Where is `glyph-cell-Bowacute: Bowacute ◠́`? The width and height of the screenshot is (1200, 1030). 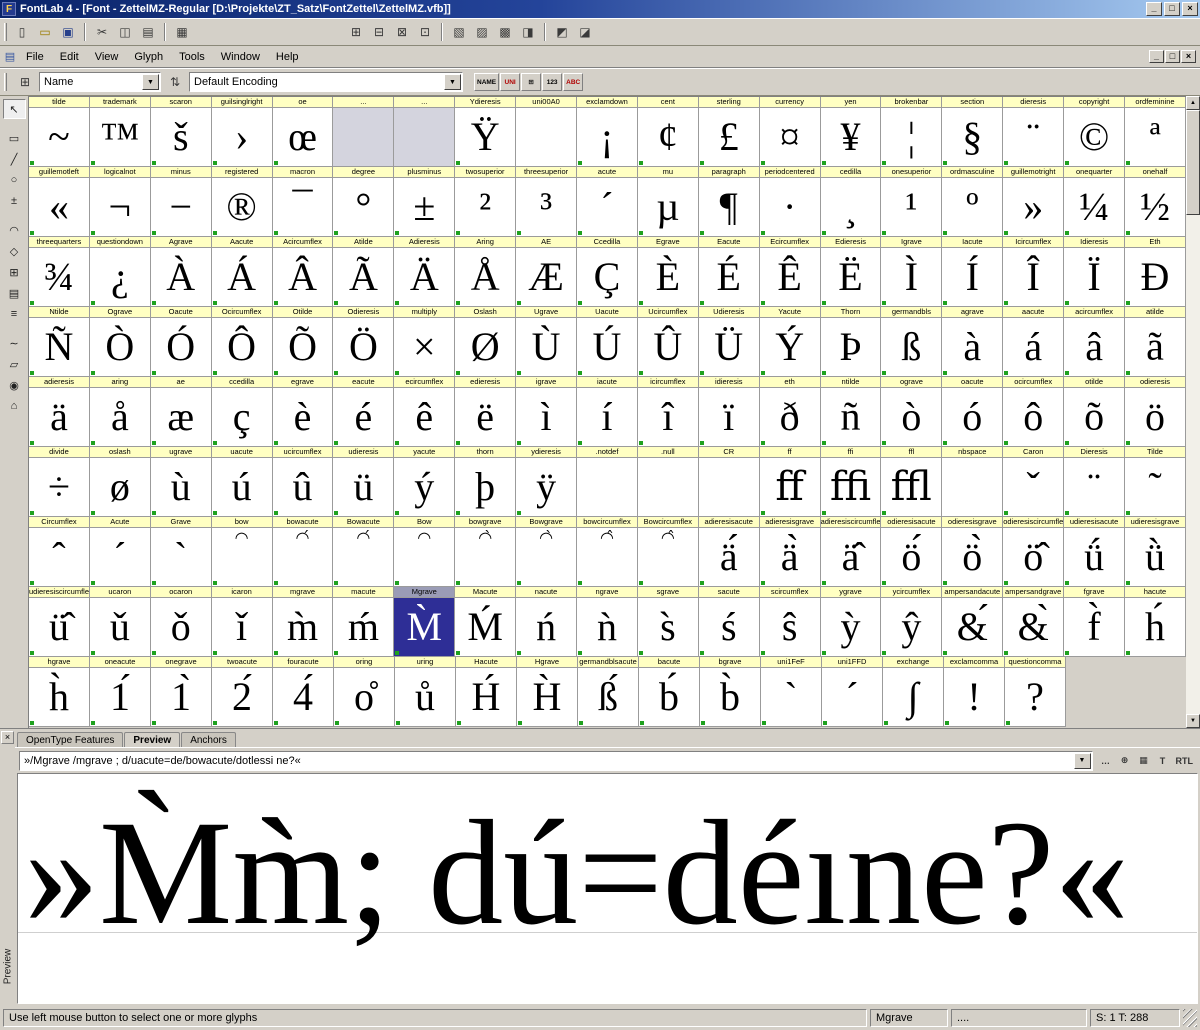
glyph-cell-Bowacute: Bowacute ◠́ is located at coordinates (364, 552).